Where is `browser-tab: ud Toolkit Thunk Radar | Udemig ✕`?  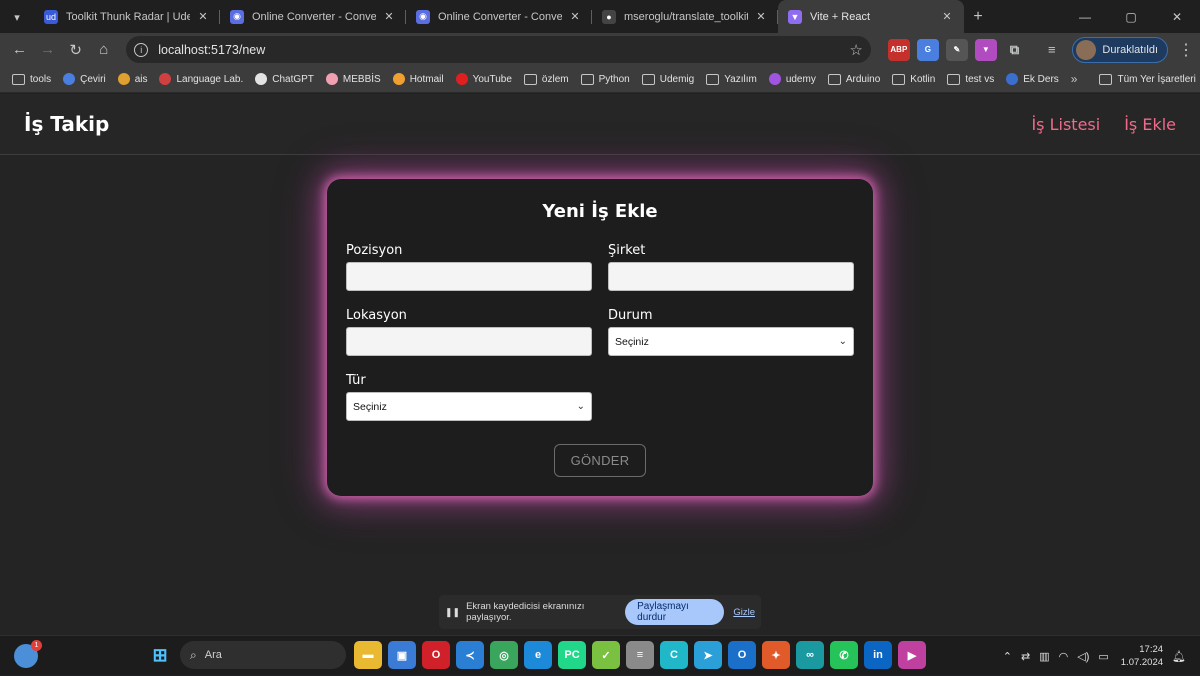
browser-tab: ud Toolkit Thunk Radar | Udemig ✕ is located at coordinates (127, 16).